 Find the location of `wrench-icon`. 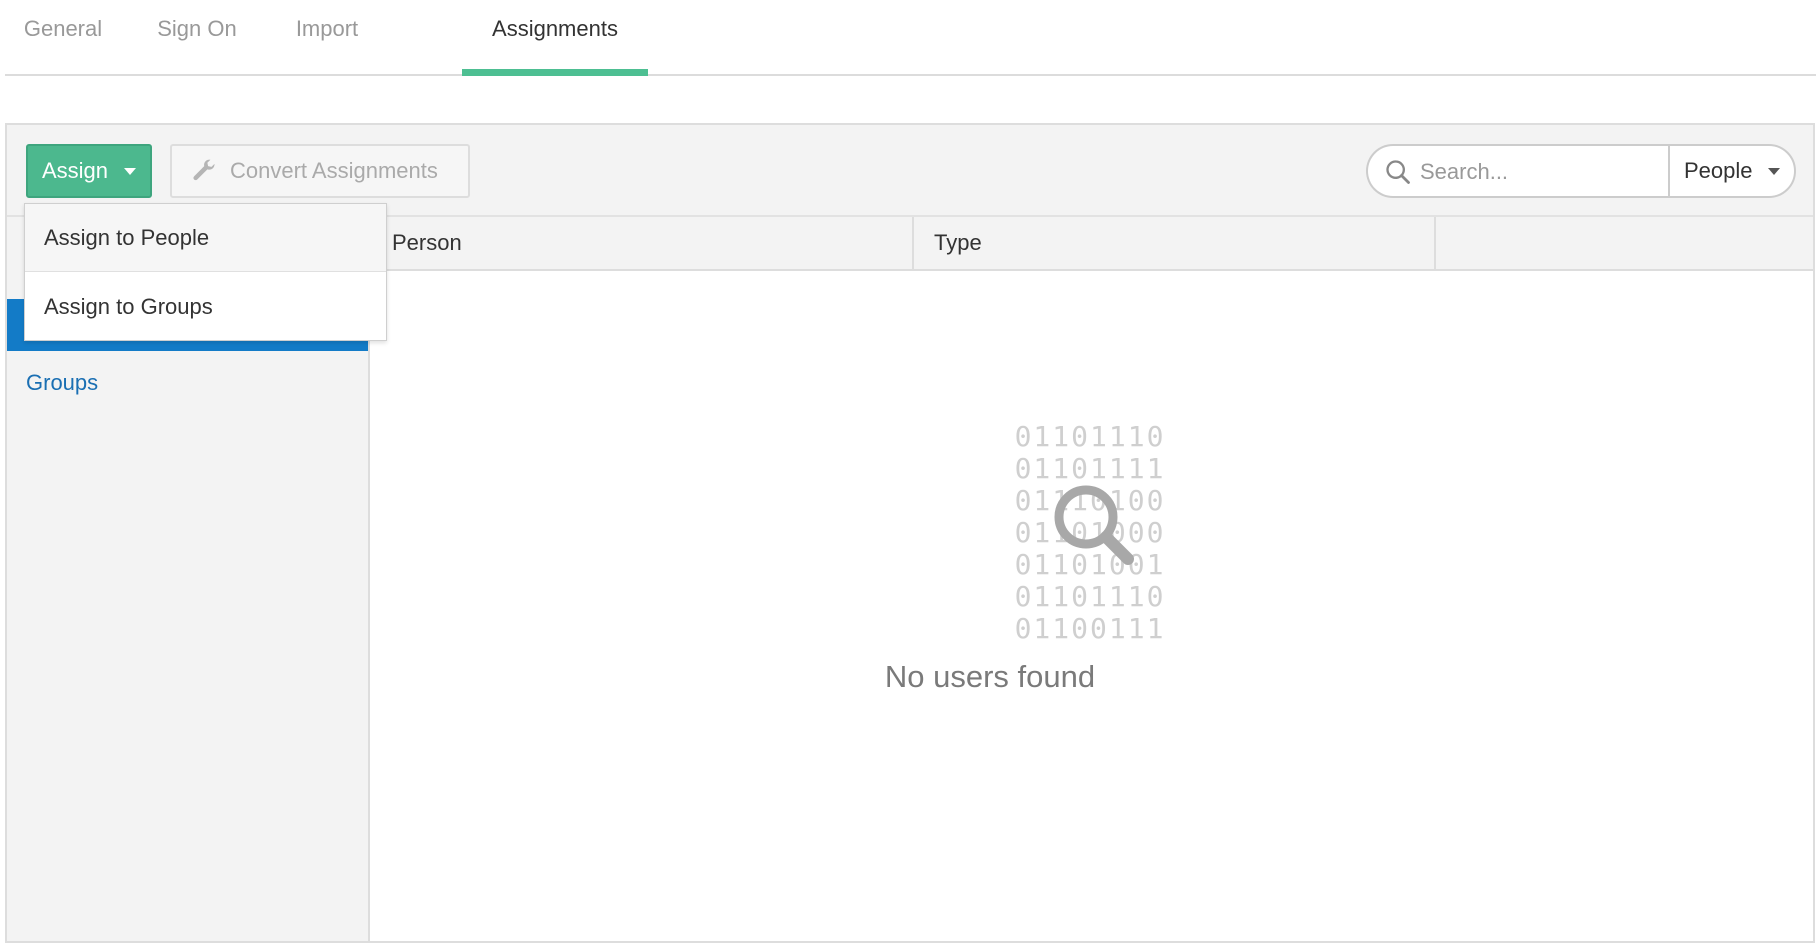

wrench-icon is located at coordinates (204, 170).